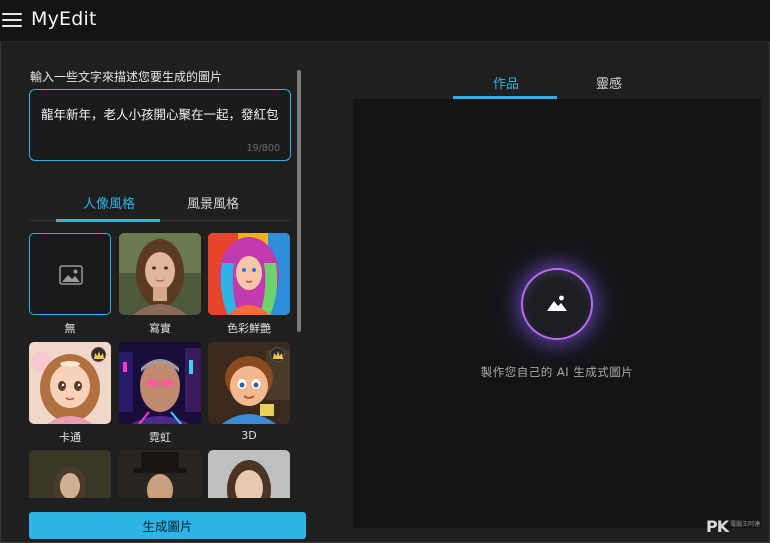 This screenshot has height=543, width=770. What do you see at coordinates (557, 372) in the screenshot?
I see `preview-caption: 製作您自己的 AI 生成式圖片` at bounding box center [557, 372].